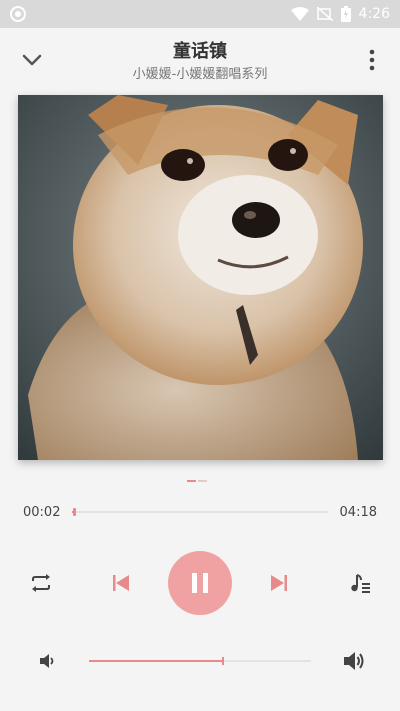 This screenshot has width=400, height=711. I want to click on song-title: 童话镇, so click(200, 51).